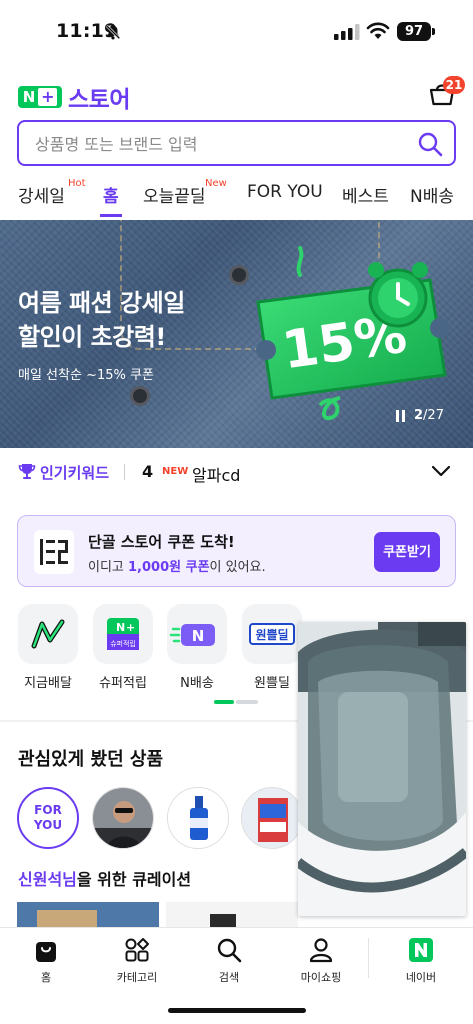 The image size is (473, 1024). What do you see at coordinates (48, 97) in the screenshot?
I see `logo-plus: +` at bounding box center [48, 97].